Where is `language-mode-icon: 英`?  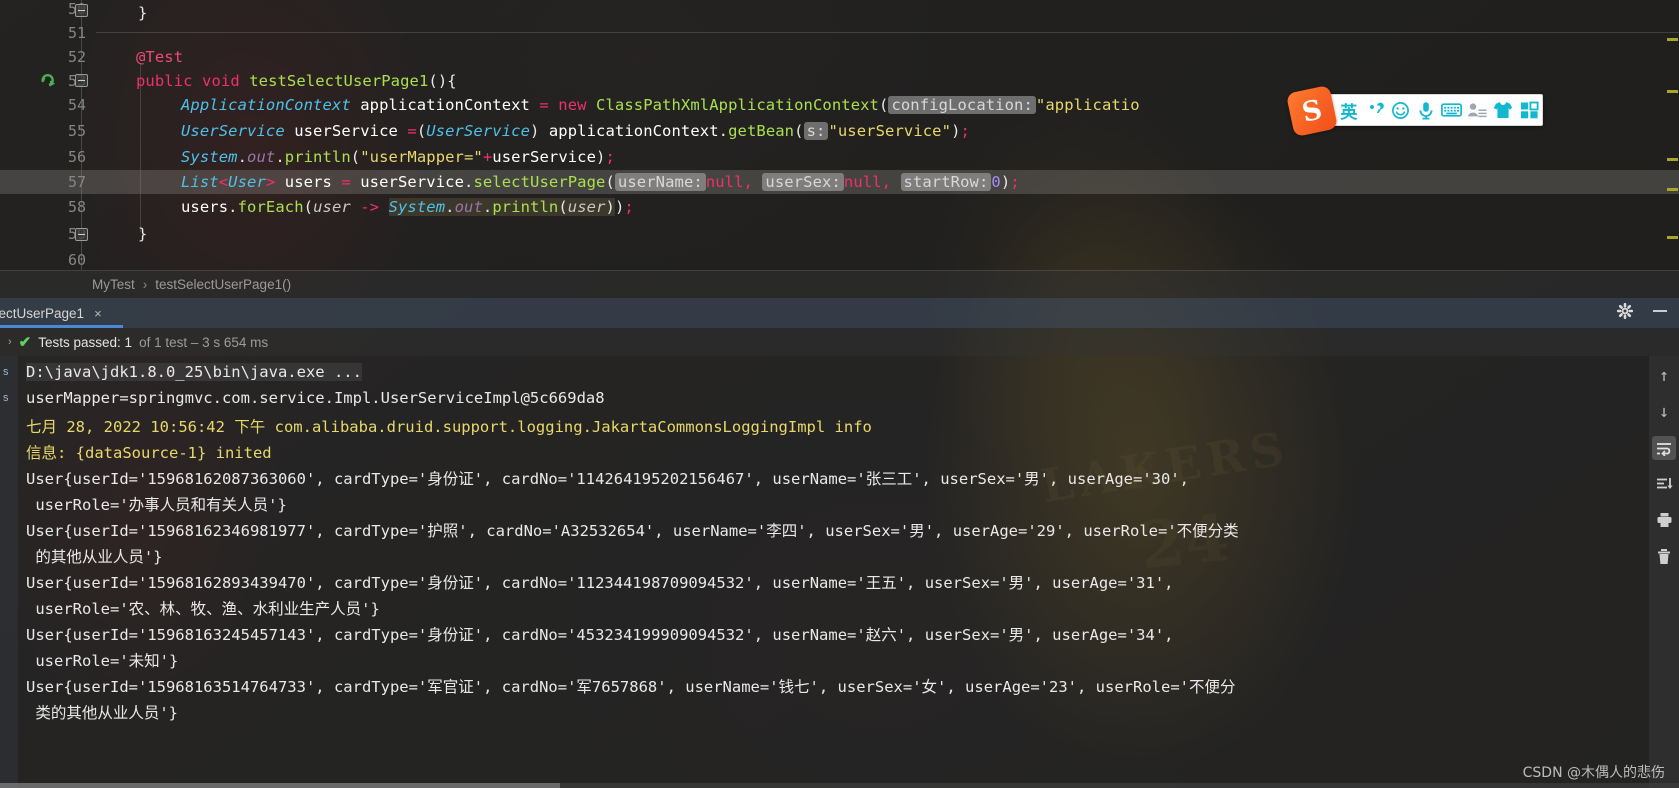
language-mode-icon: 英 is located at coordinates (1349, 110).